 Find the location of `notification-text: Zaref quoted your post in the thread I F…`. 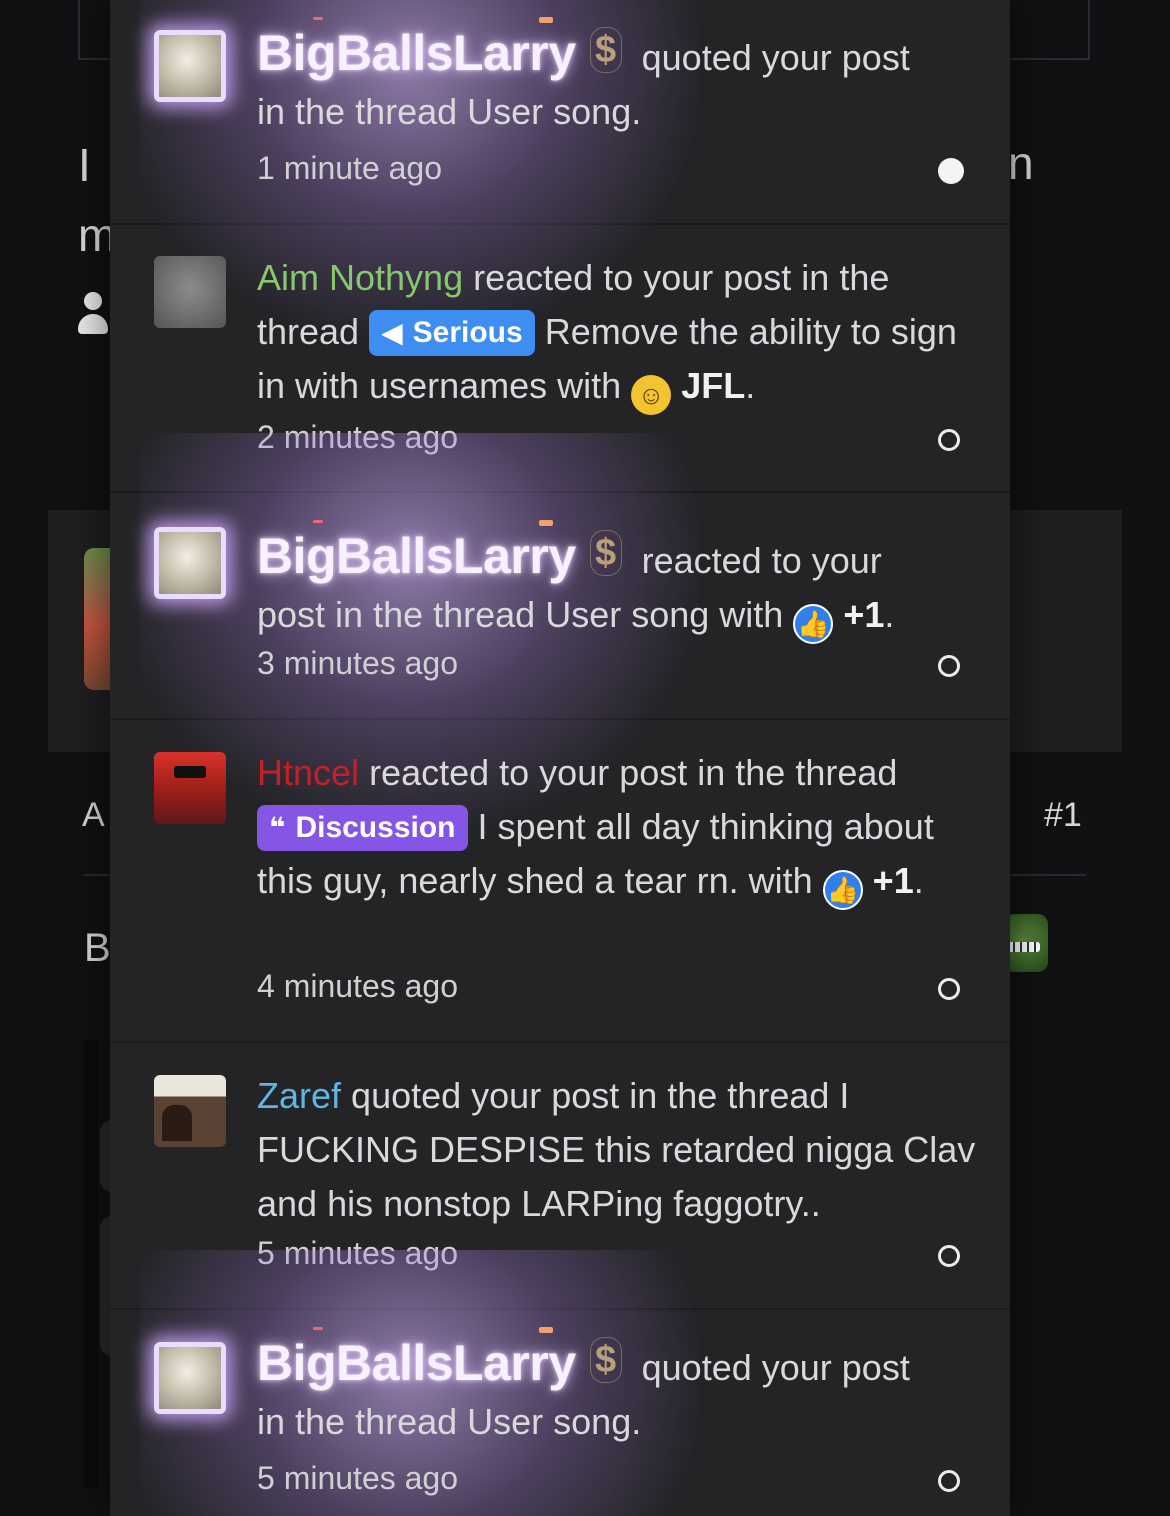

notification-text: Zaref quoted your post in the thread I F… is located at coordinates (617, 1150).